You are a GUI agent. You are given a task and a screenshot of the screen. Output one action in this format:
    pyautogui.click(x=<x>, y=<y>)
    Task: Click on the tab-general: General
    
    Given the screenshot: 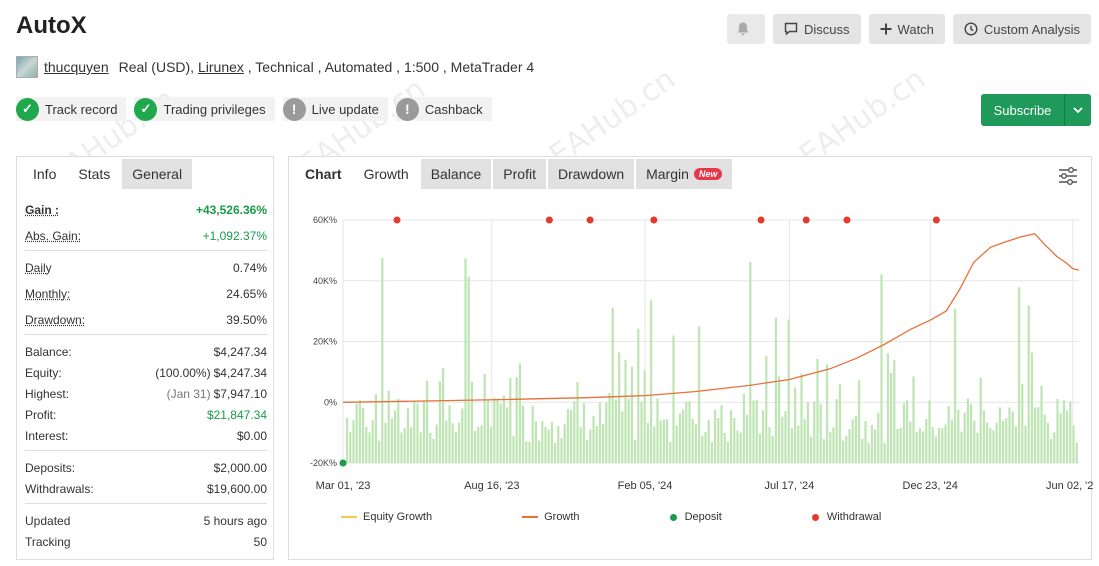 What is the action you would take?
    pyautogui.click(x=157, y=174)
    